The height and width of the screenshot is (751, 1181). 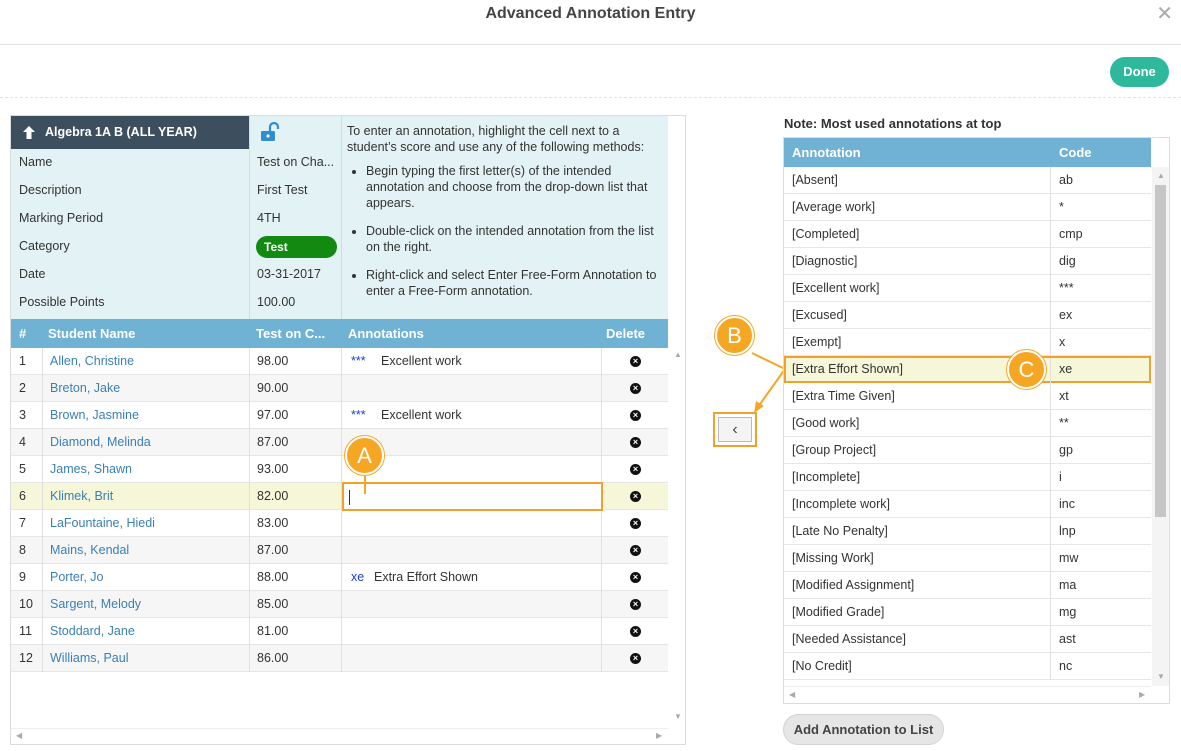 What do you see at coordinates (967, 396) in the screenshot?
I see `annotation-list-item: [Extra Time Given] xt` at bounding box center [967, 396].